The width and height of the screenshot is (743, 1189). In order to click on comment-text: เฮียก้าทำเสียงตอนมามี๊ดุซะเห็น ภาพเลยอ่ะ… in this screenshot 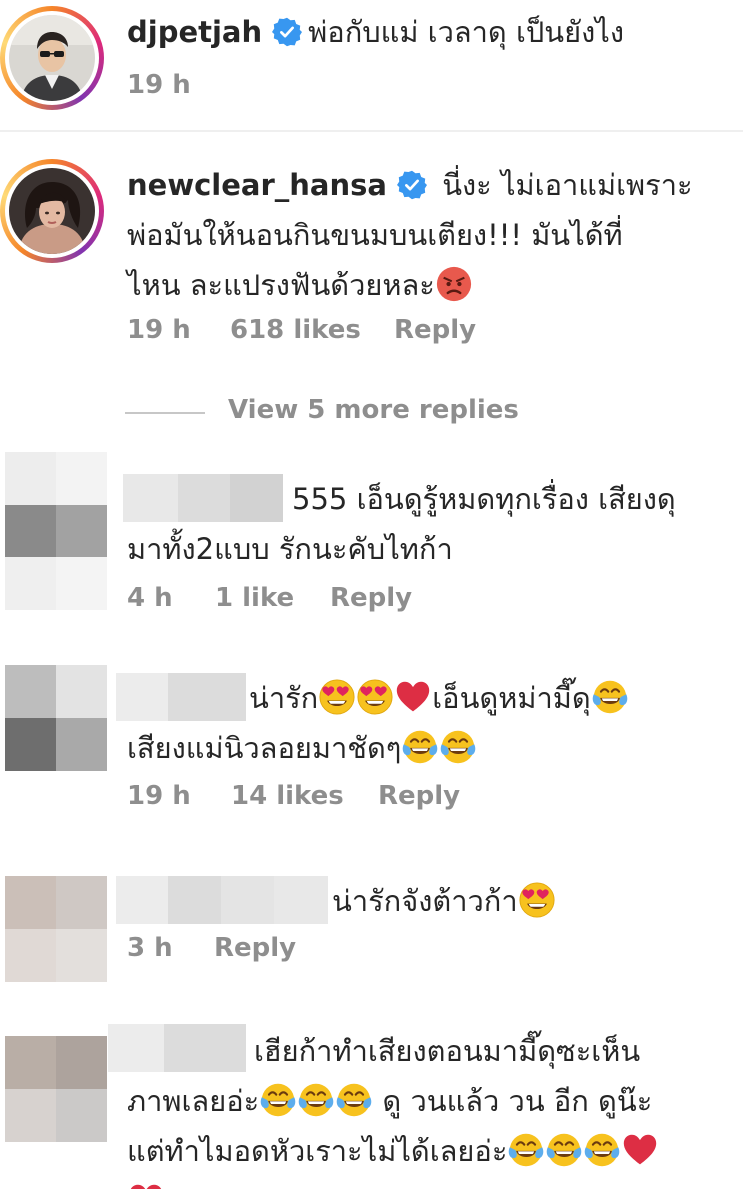, I will do `click(432, 1107)`.